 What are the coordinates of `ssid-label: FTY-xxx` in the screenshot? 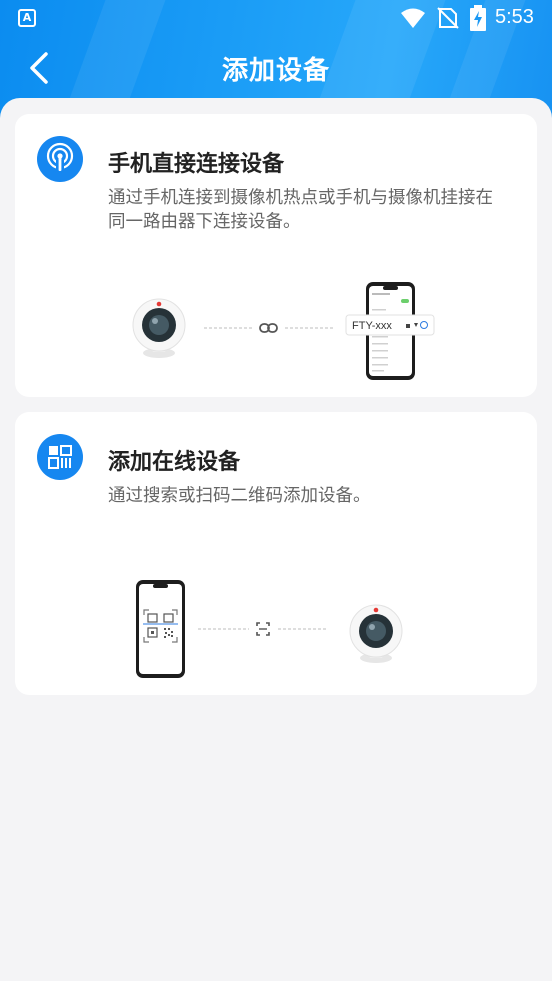 It's located at (372, 326).